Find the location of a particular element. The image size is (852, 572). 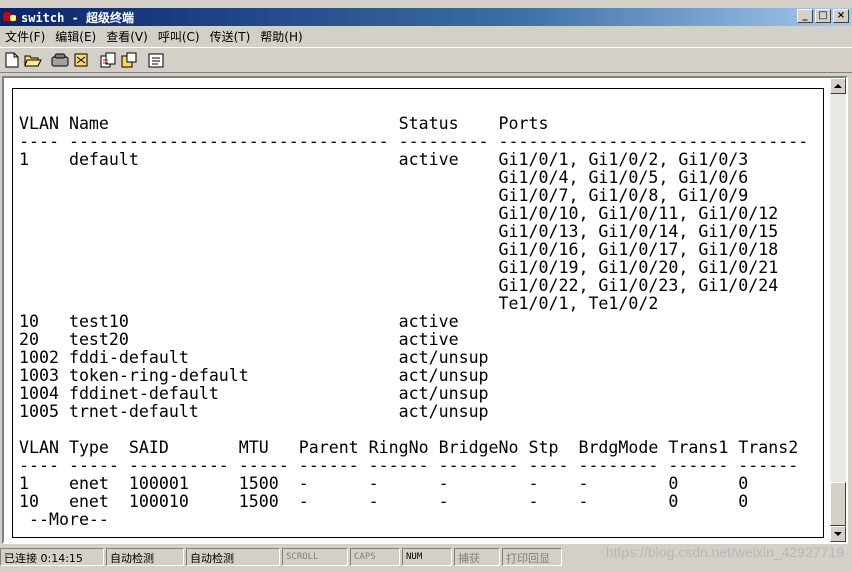

status-print-echo: 打印回显 is located at coordinates (532, 557).